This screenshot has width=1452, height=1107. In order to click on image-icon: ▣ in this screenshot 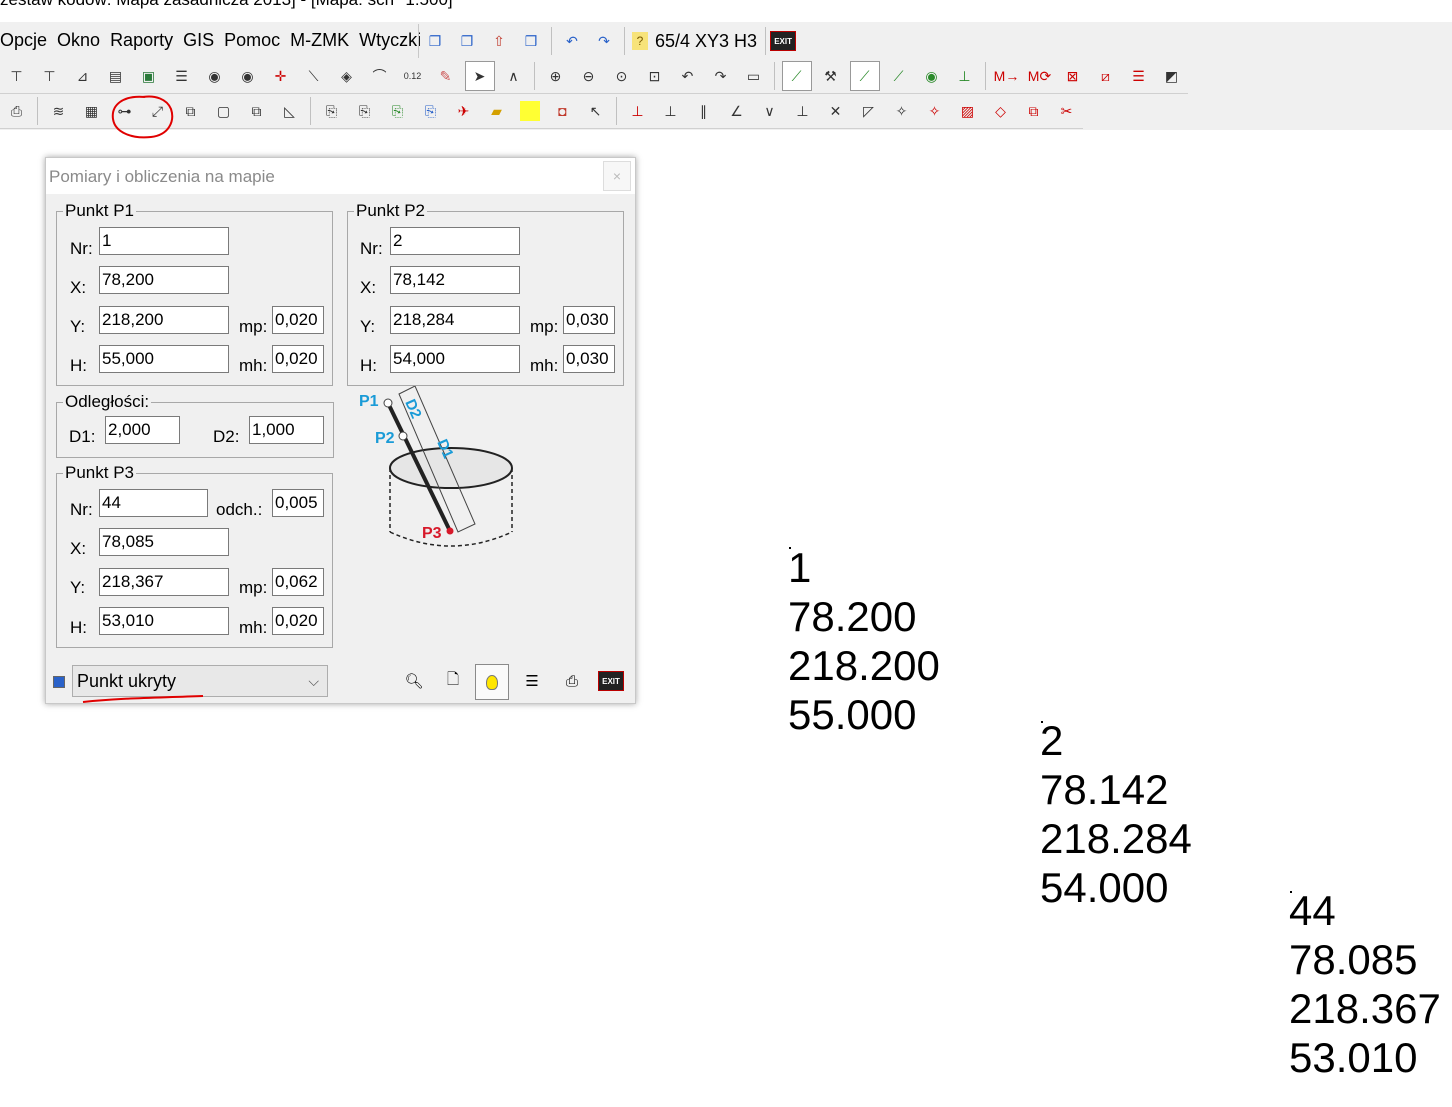, I will do `click(149, 76)`.